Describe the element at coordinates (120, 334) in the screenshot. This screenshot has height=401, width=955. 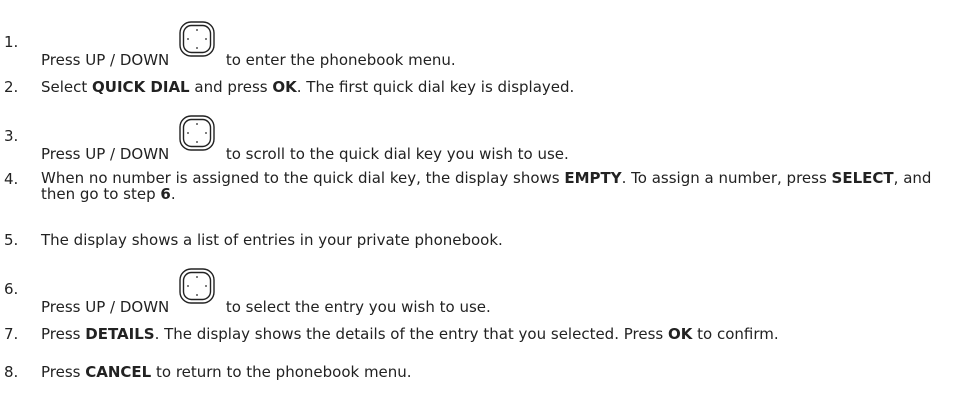
I see `keyword-details: DETAILS` at that location.